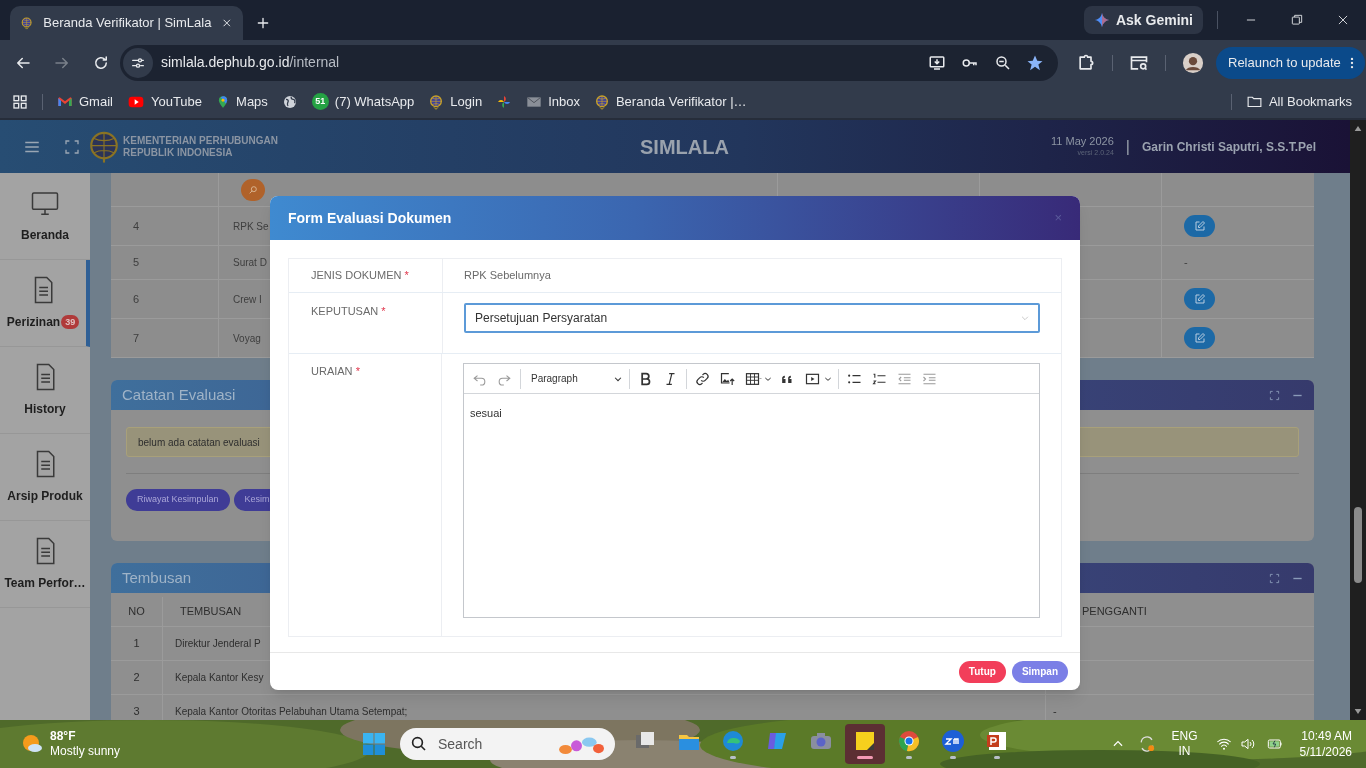 The width and height of the screenshot is (1366, 768). I want to click on table-cell-text: Voyag, so click(247, 338).